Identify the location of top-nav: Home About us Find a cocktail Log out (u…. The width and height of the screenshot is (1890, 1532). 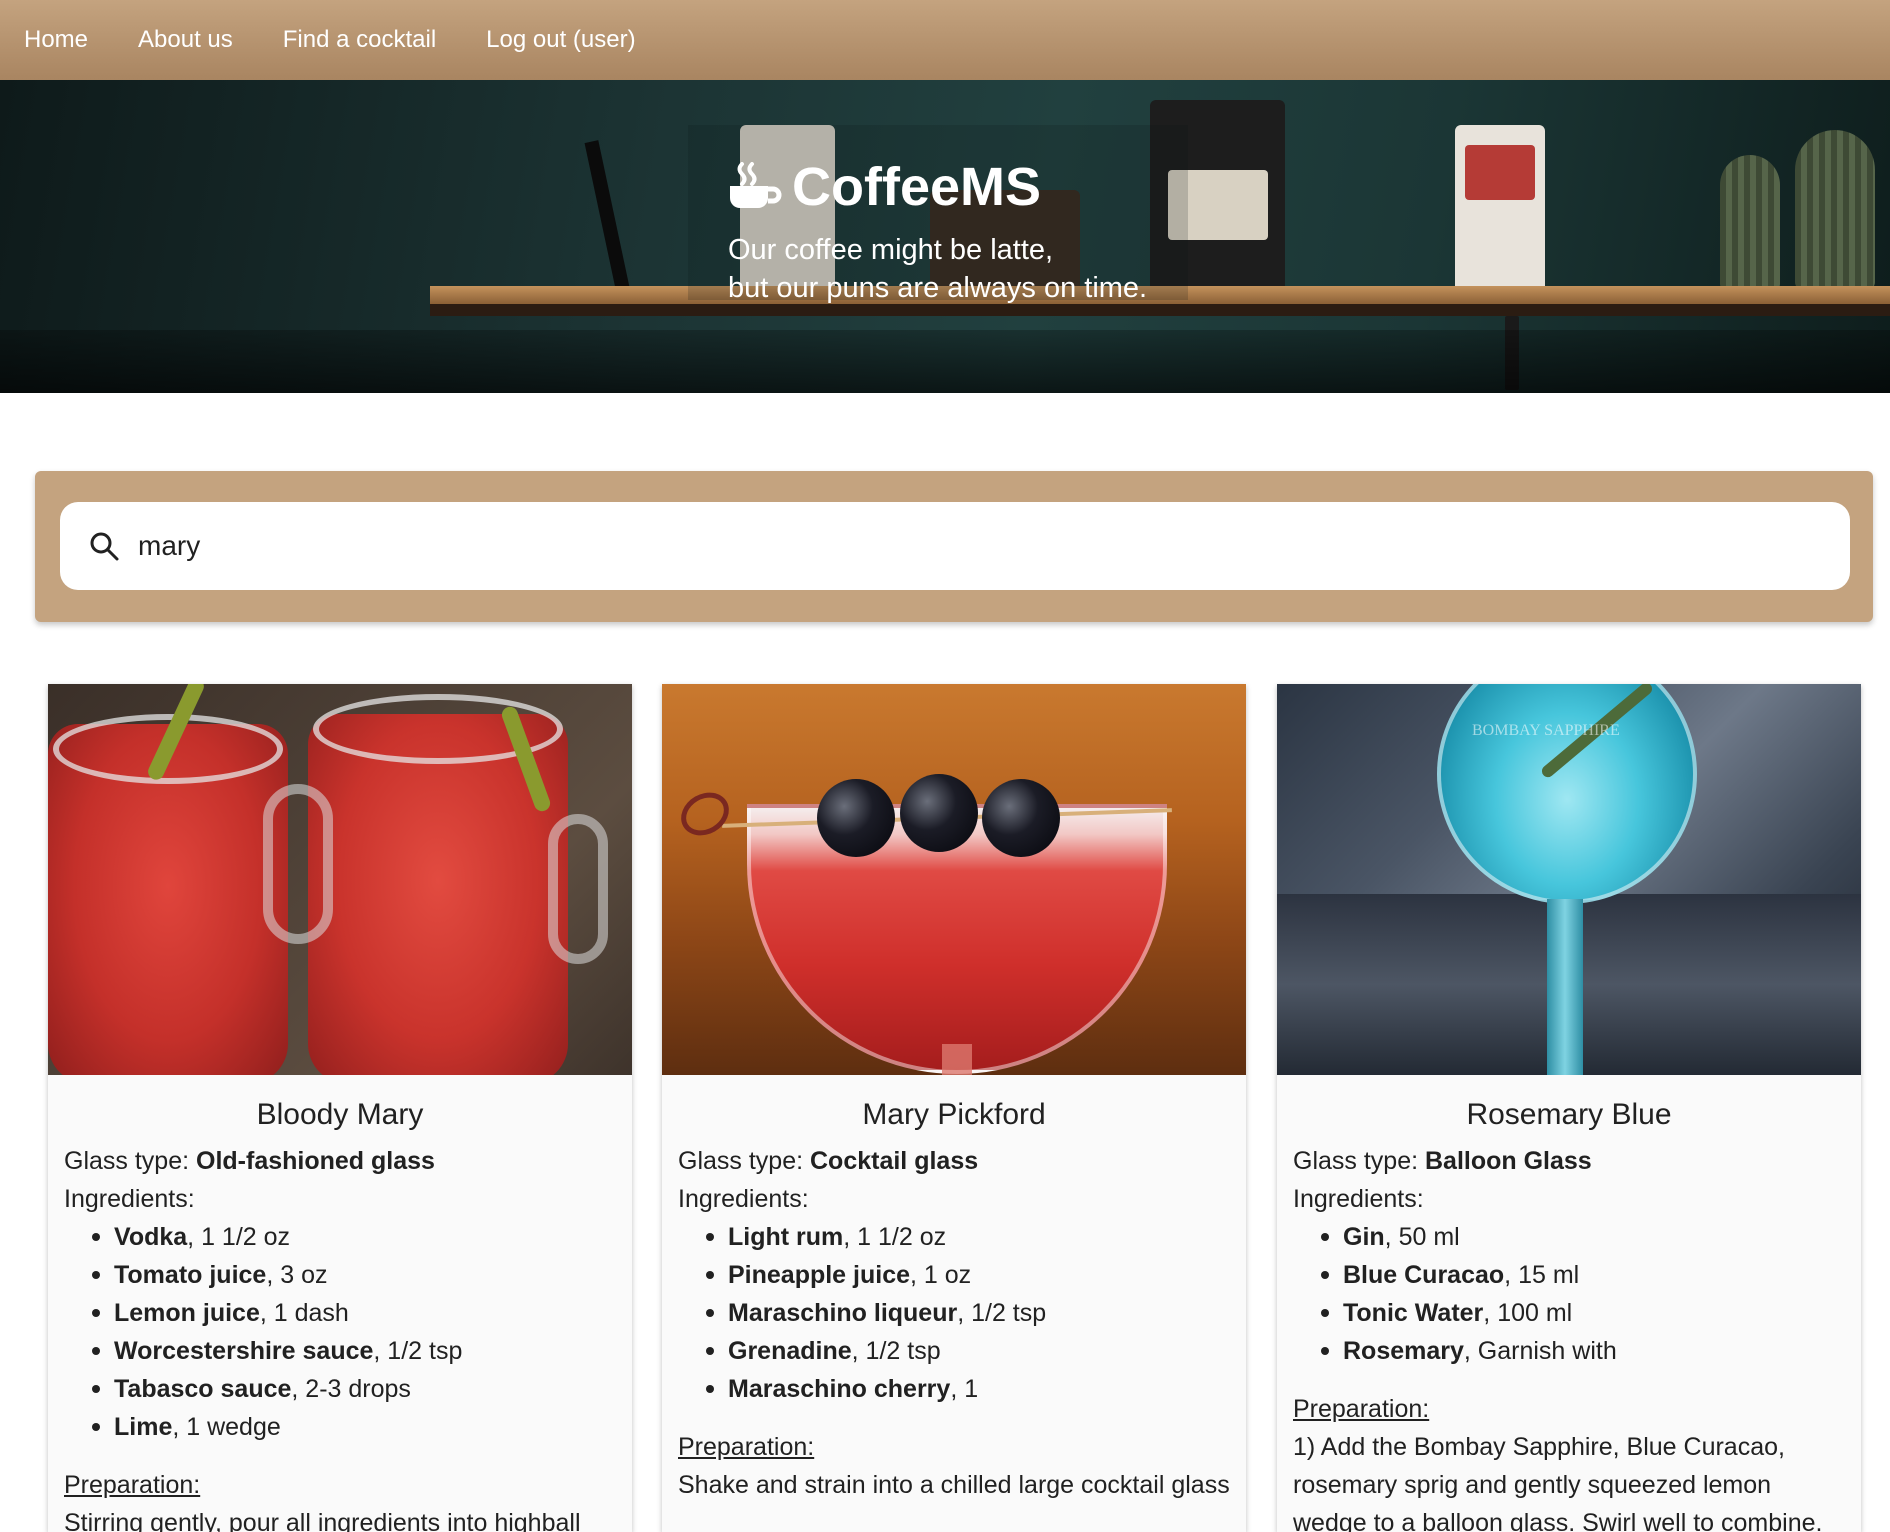
(945, 40).